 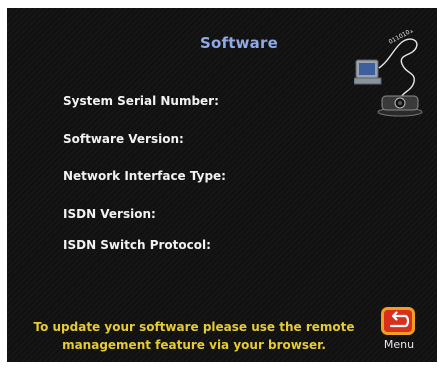 What do you see at coordinates (123, 139) in the screenshot?
I see `software-version-label: Software Version:` at bounding box center [123, 139].